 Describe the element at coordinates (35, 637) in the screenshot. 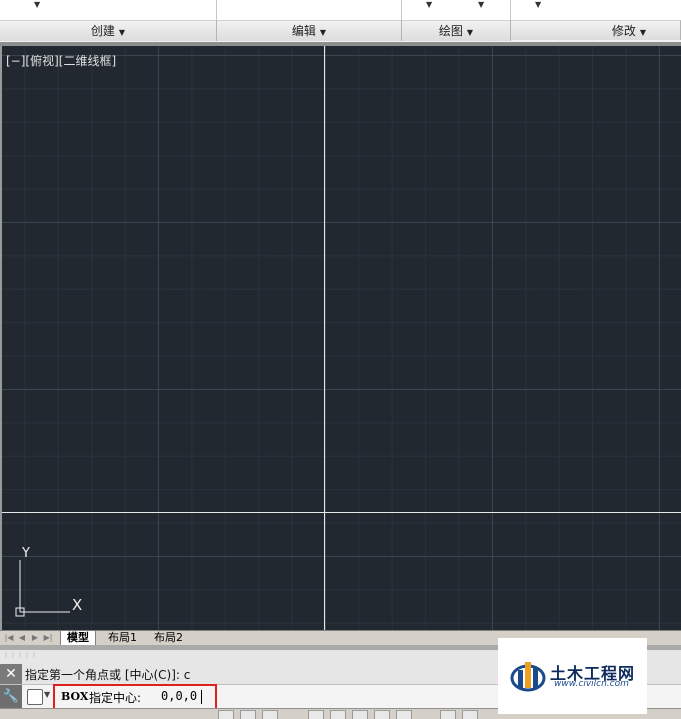

I see `next-tab-icon: ▶` at that location.